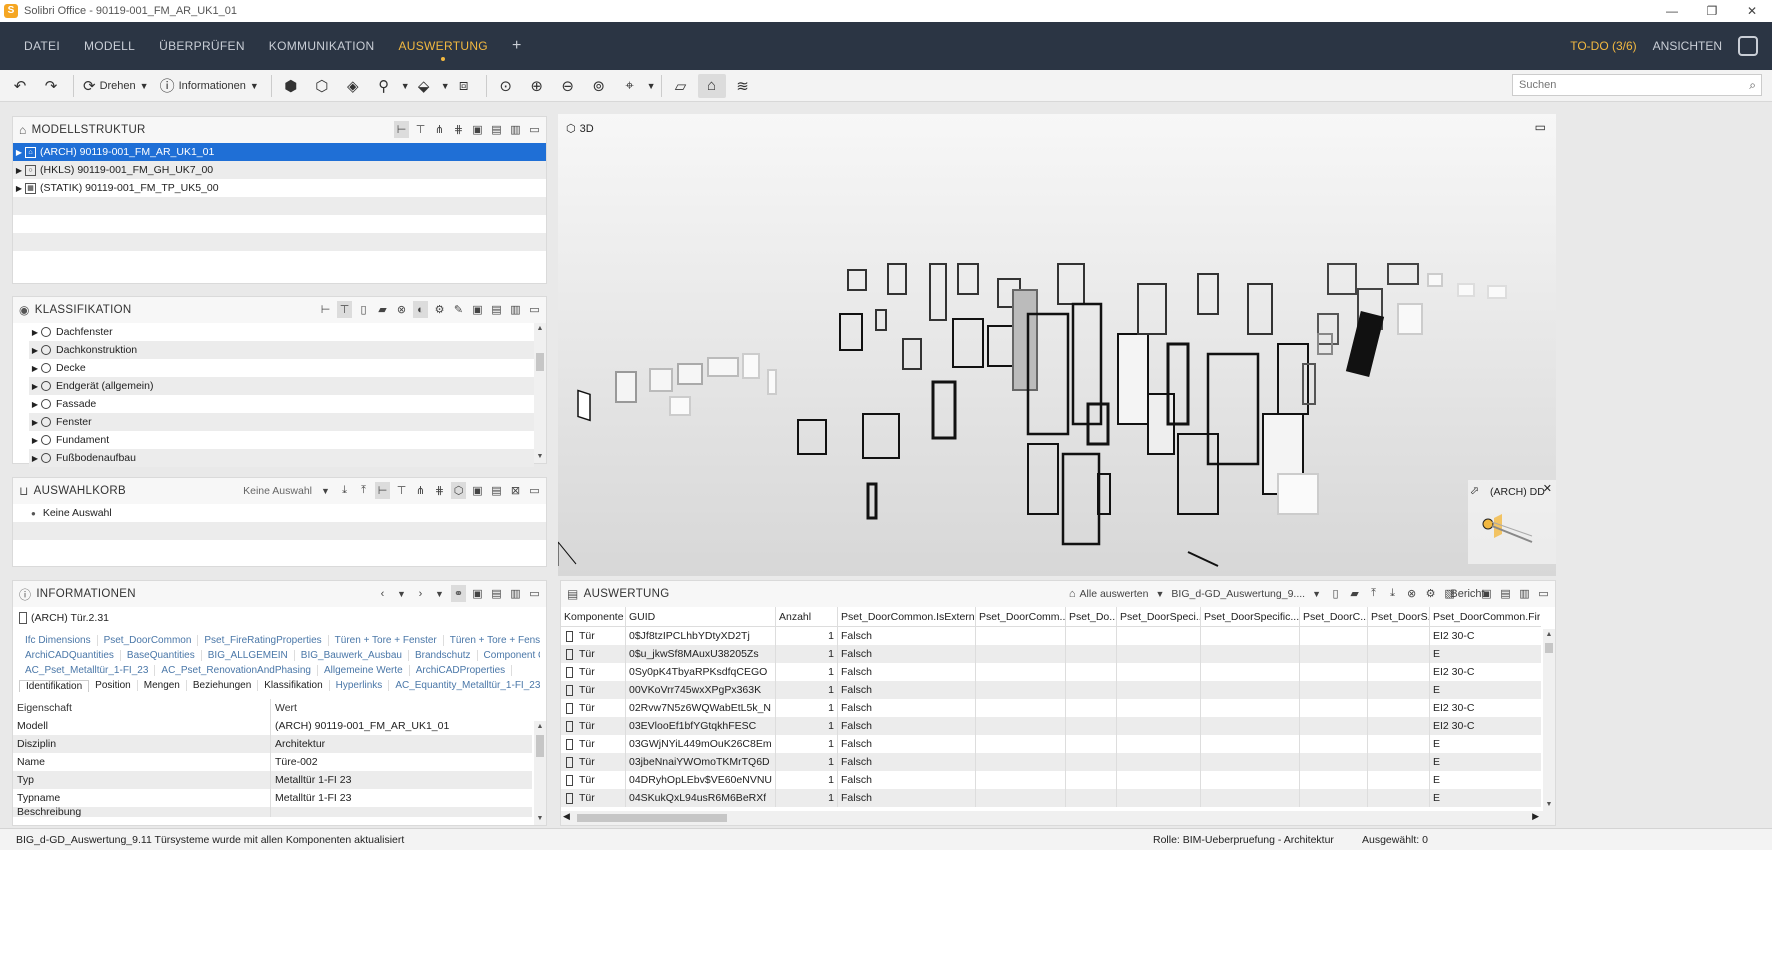 Image resolution: width=1772 pixels, height=966 pixels. Describe the element at coordinates (1463, 593) in the screenshot. I see `report-button: ▧ Bericht` at that location.